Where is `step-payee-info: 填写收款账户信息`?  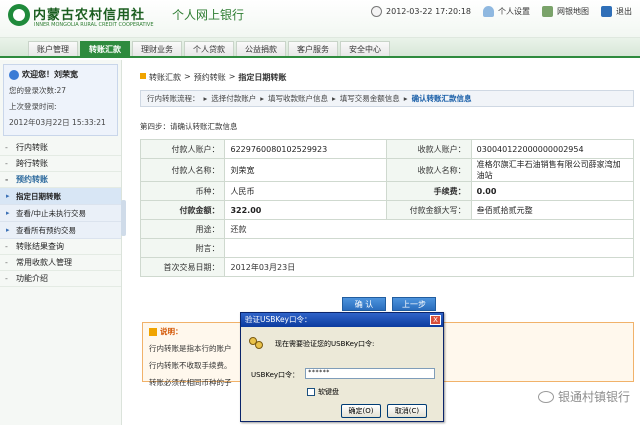 step-payee-info: 填写收款账户信息 is located at coordinates (298, 98).